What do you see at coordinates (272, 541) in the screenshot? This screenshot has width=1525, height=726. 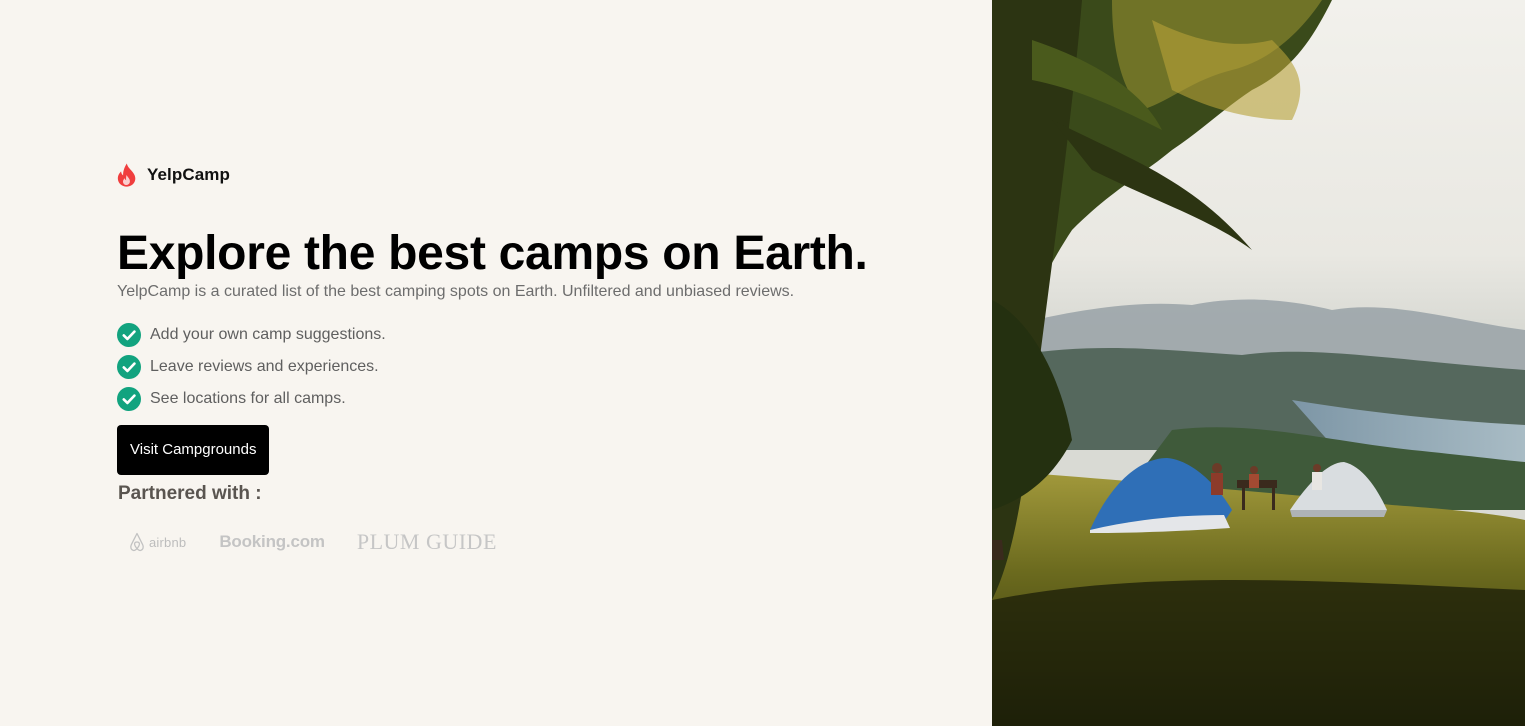 I see `booking-logo: Booking.com` at bounding box center [272, 541].